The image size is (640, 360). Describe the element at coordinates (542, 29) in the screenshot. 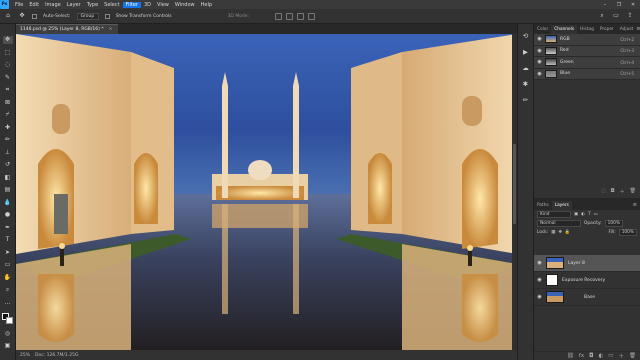

I see `tab-color: Color` at that location.